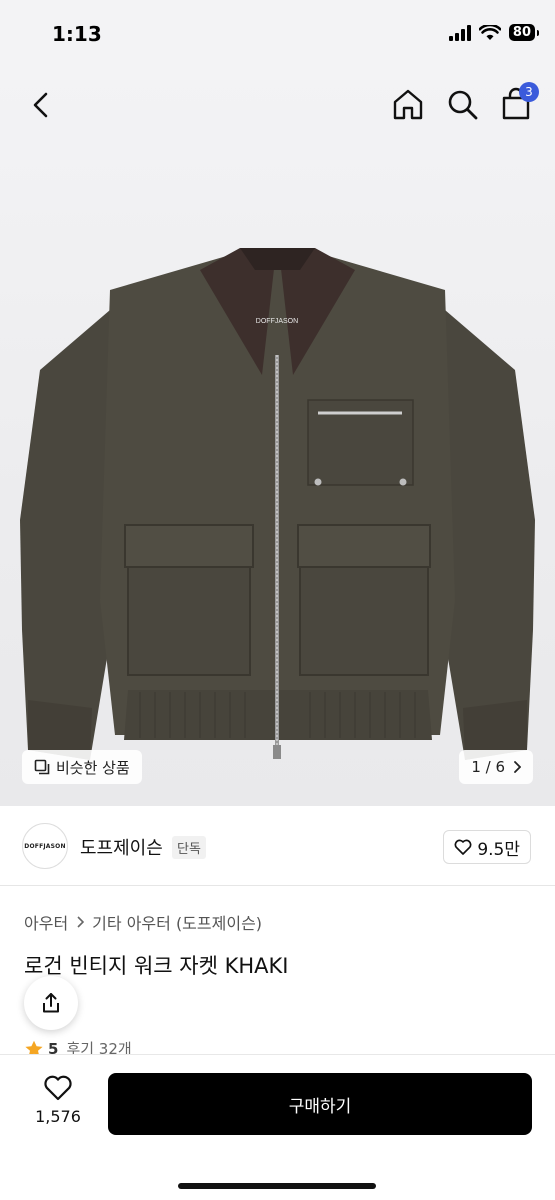 Image resolution: width=555 pixels, height=1200 pixels. I want to click on brand-like-button: 9.5만, so click(487, 847).